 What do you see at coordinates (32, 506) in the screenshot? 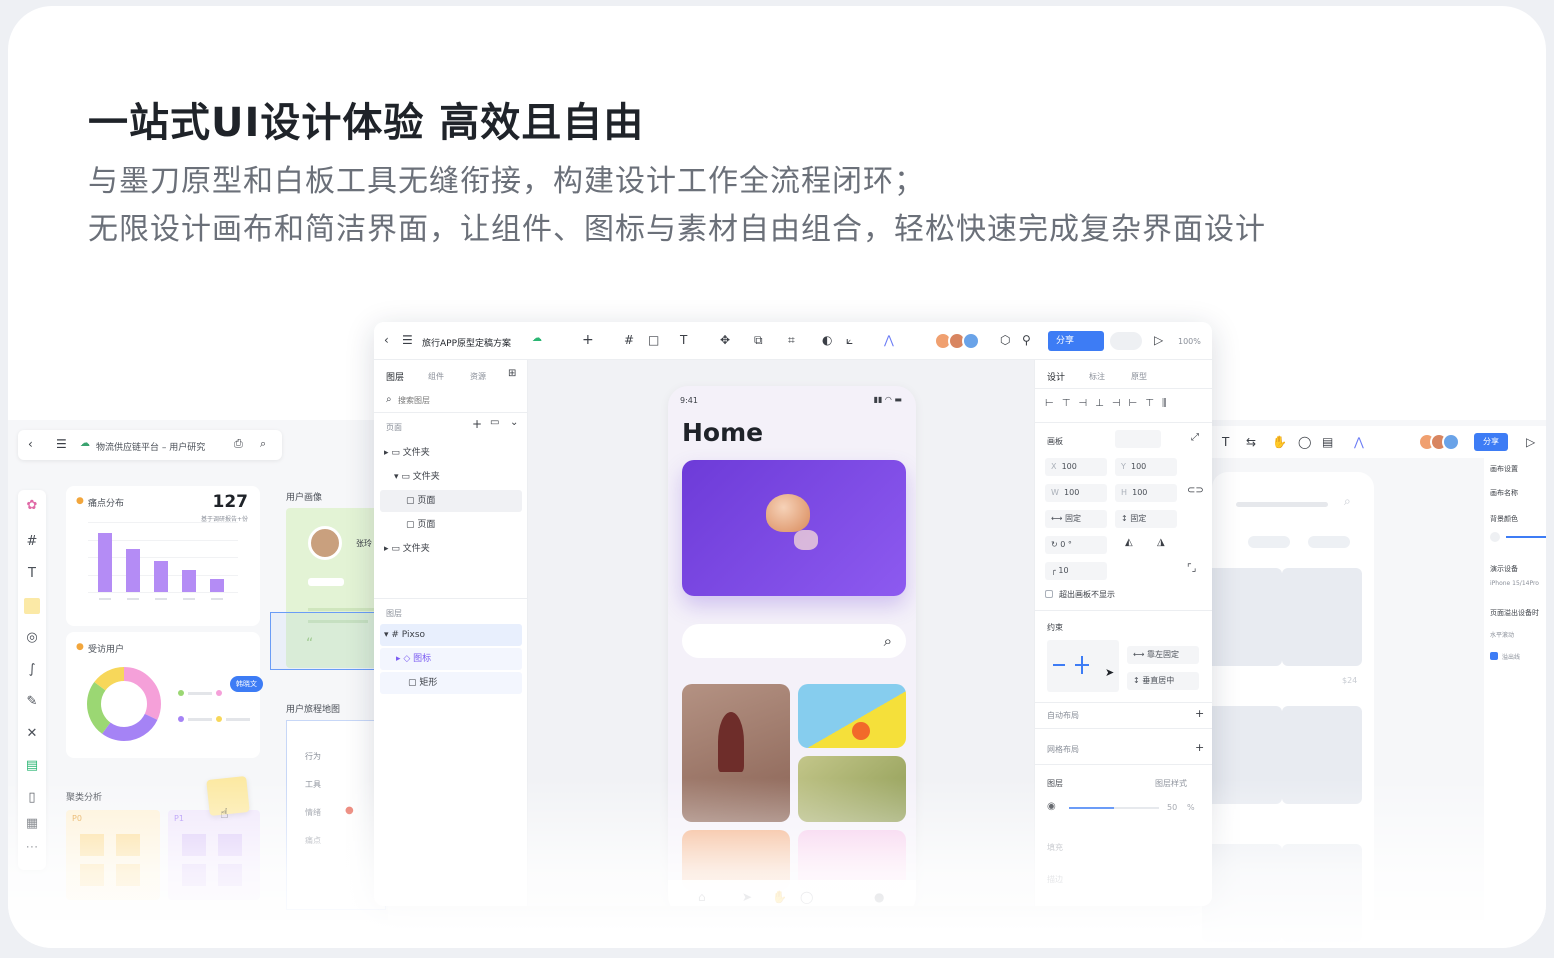
I see `palette-icon: ✿` at bounding box center [32, 506].